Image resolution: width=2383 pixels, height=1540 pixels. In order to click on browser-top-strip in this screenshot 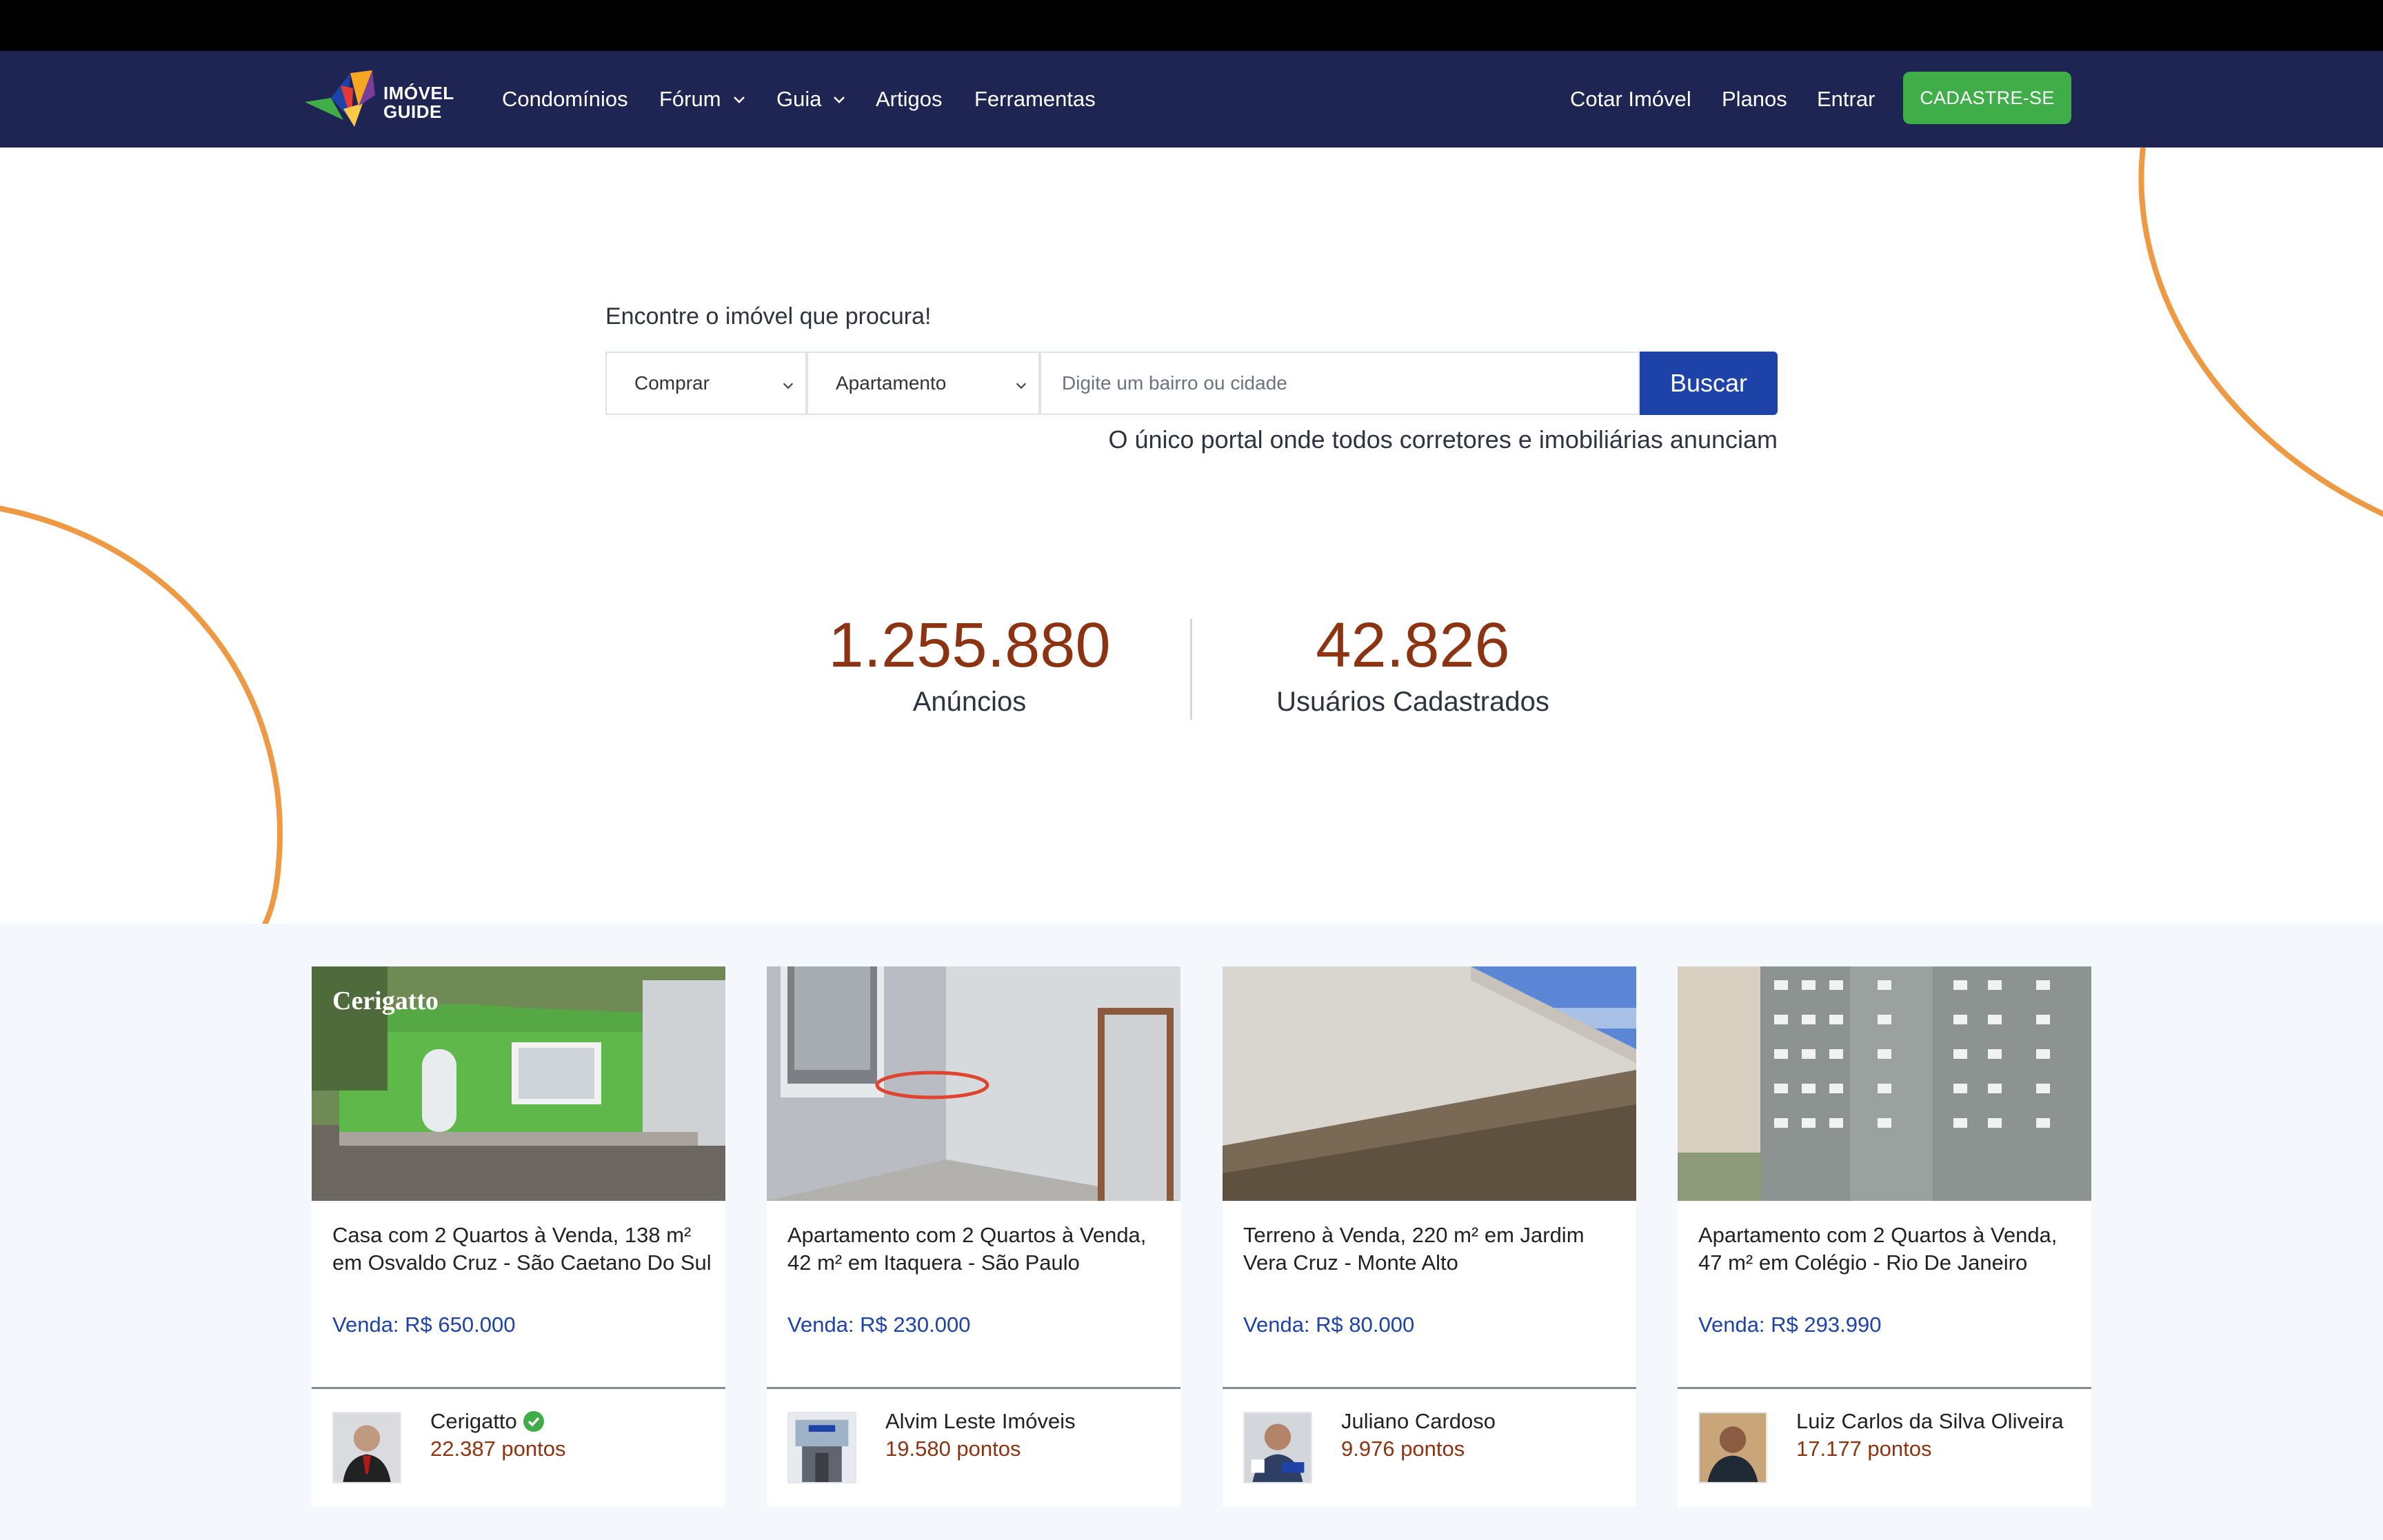, I will do `click(1191, 26)`.